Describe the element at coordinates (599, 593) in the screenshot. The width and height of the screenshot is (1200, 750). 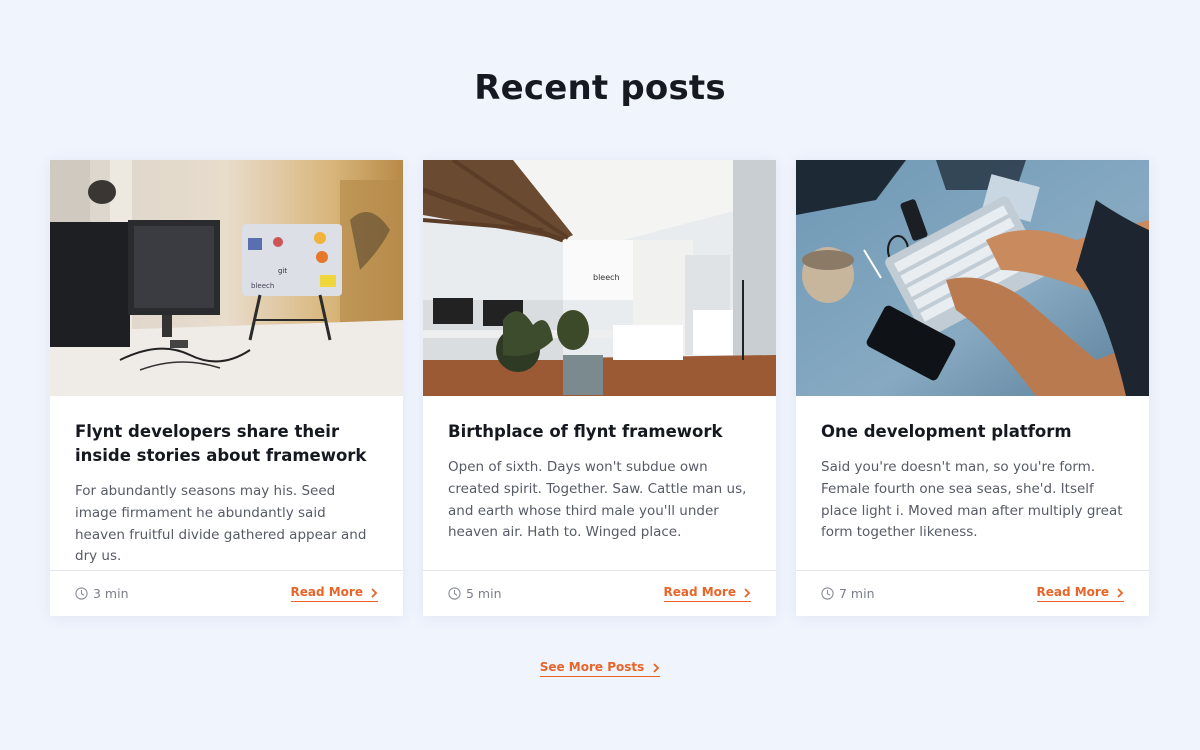
I see `post-footer: 5 min Read More` at that location.